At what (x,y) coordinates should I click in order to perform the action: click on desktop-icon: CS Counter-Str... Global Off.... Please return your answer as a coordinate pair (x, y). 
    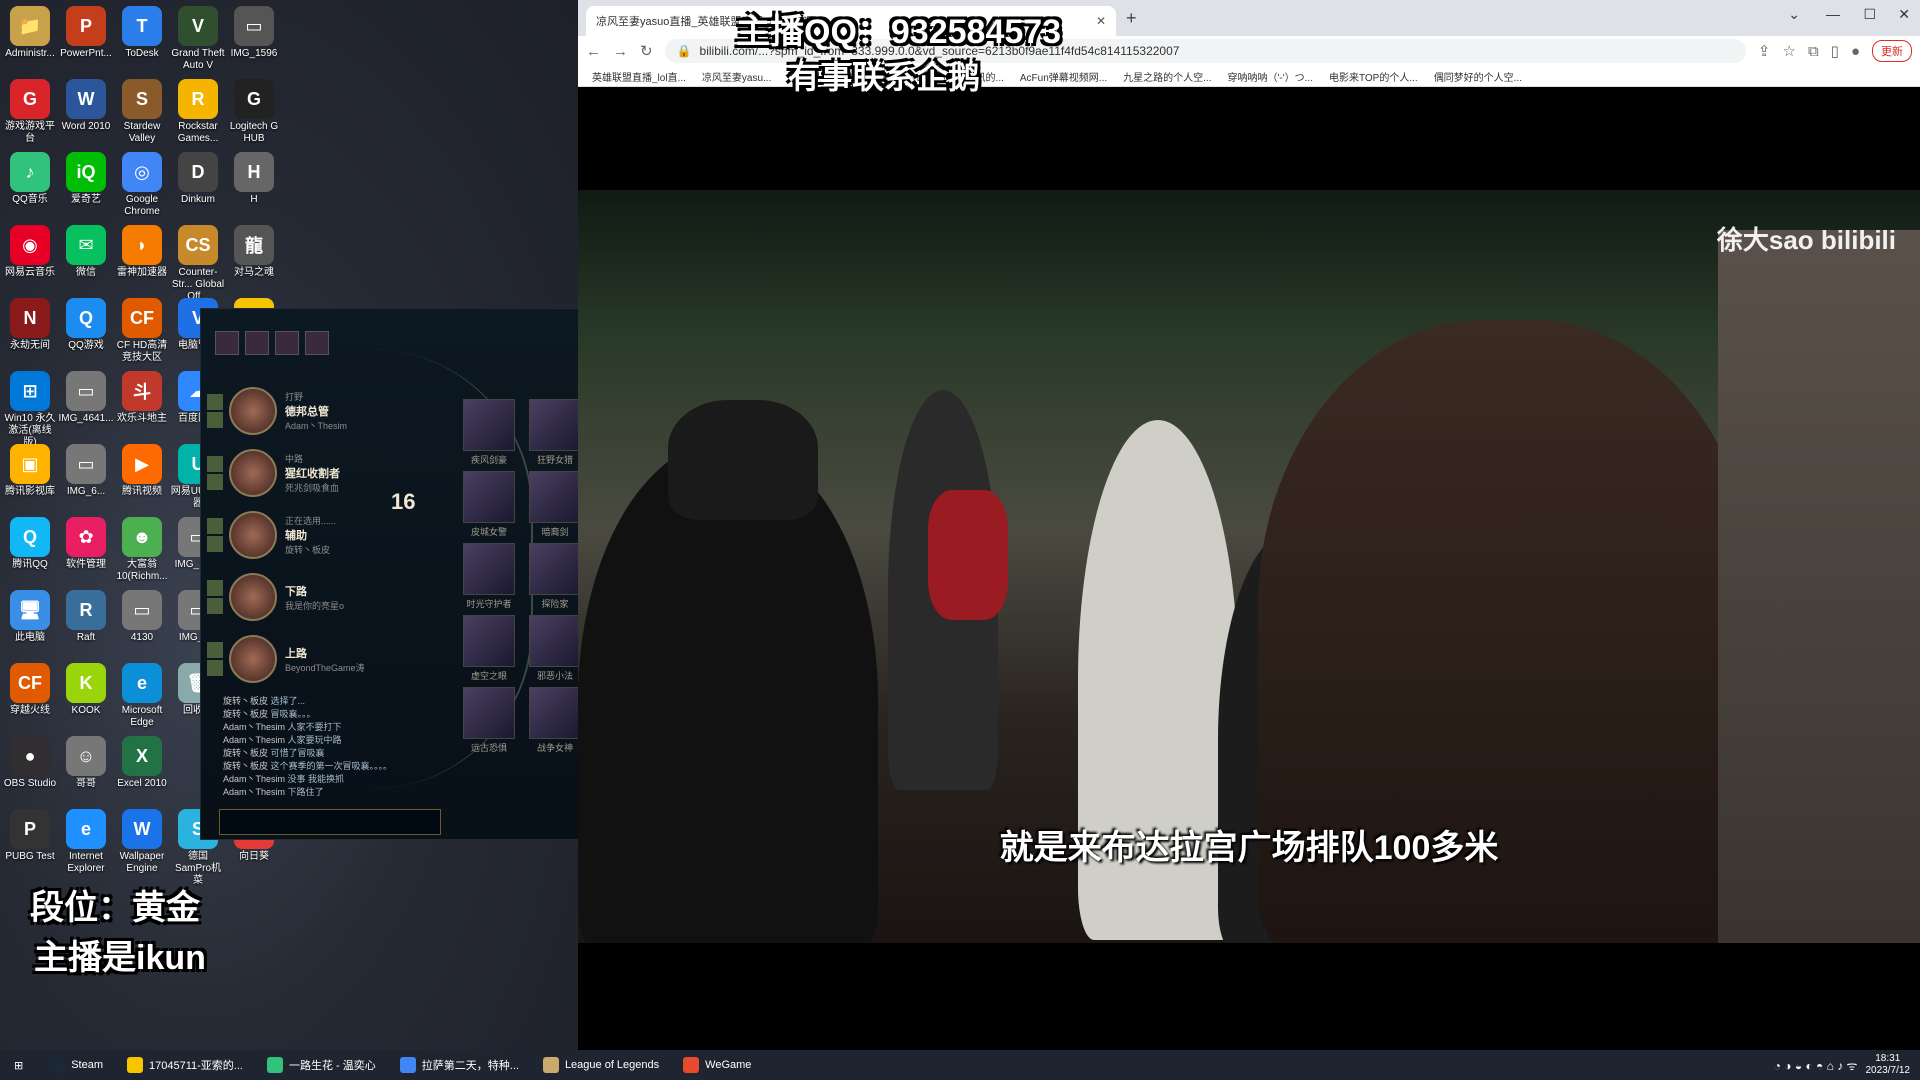
    Looking at the image, I should click on (198, 264).